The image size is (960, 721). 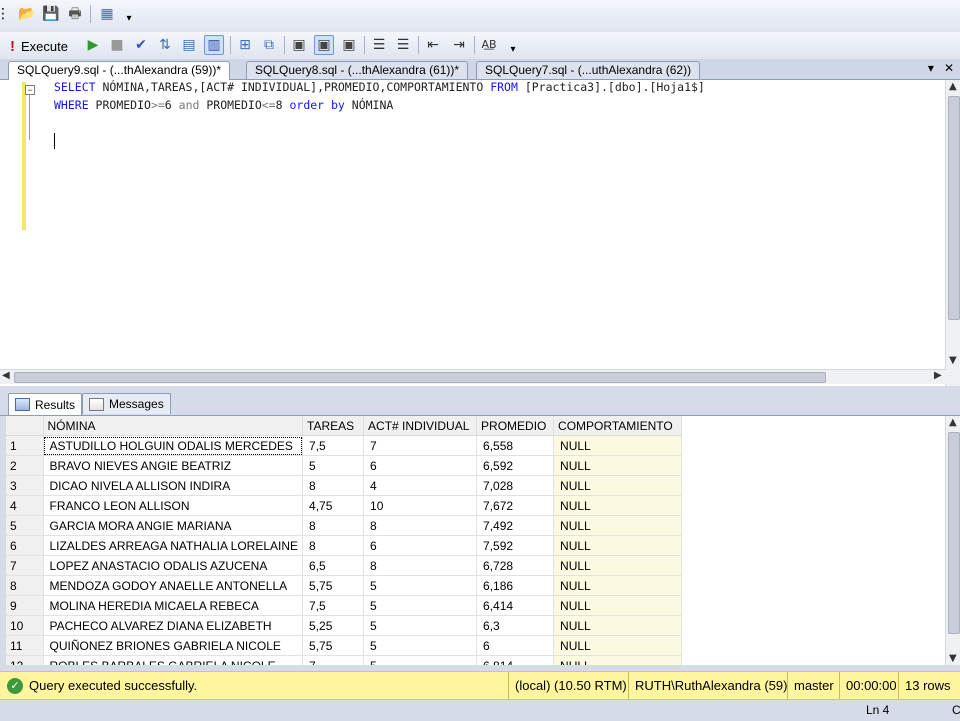 I want to click on decrease-indent-icon: ⇤, so click(x=433, y=45).